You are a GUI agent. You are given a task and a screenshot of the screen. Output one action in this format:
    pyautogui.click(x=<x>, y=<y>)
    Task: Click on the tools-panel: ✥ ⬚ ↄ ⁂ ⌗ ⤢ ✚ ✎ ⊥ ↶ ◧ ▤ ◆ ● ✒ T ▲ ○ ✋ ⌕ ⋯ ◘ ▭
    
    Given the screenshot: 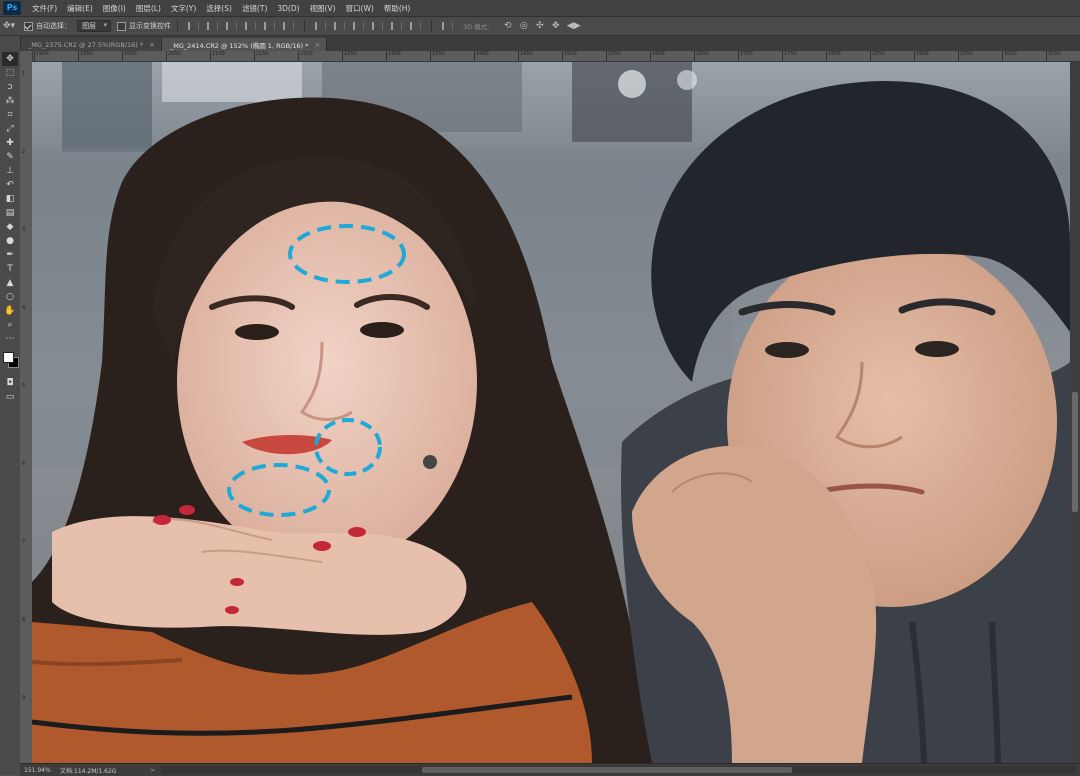 What is the action you would take?
    pyautogui.click(x=10, y=405)
    